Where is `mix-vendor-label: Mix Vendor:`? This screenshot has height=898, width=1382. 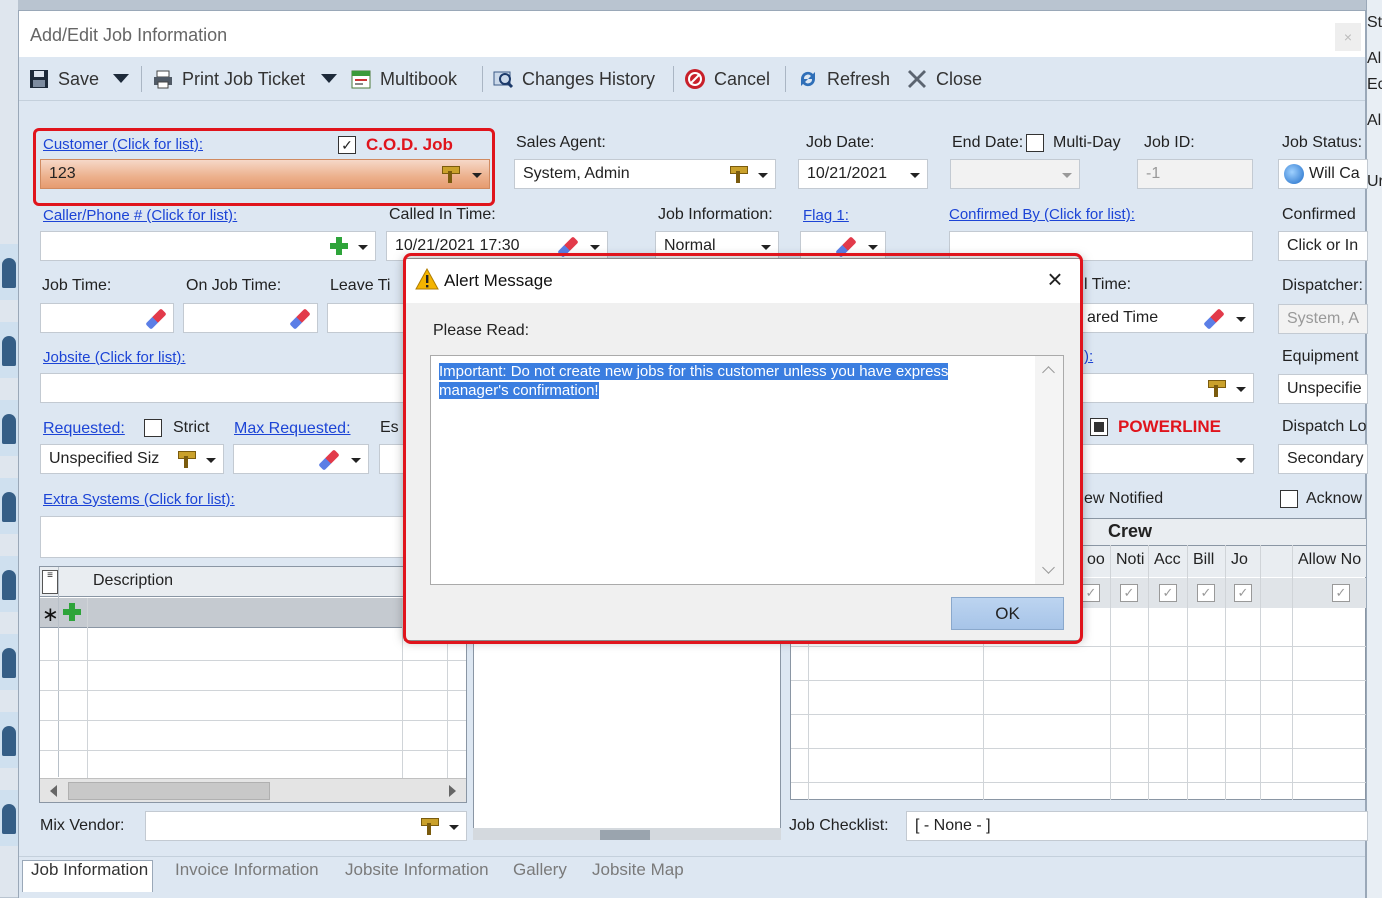 mix-vendor-label: Mix Vendor: is located at coordinates (82, 825).